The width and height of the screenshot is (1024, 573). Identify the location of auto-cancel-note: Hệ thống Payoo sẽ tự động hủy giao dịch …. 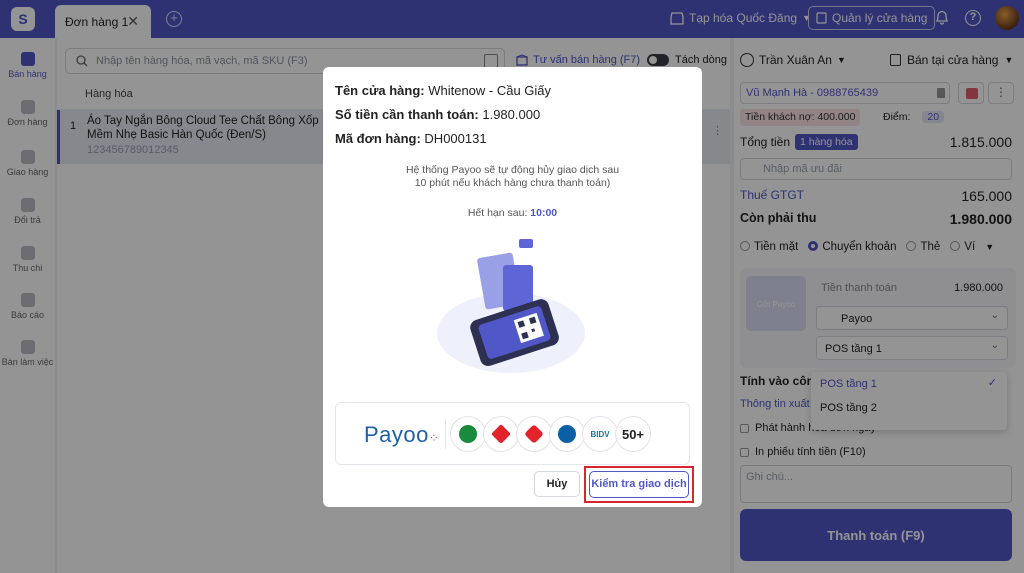
(512, 177).